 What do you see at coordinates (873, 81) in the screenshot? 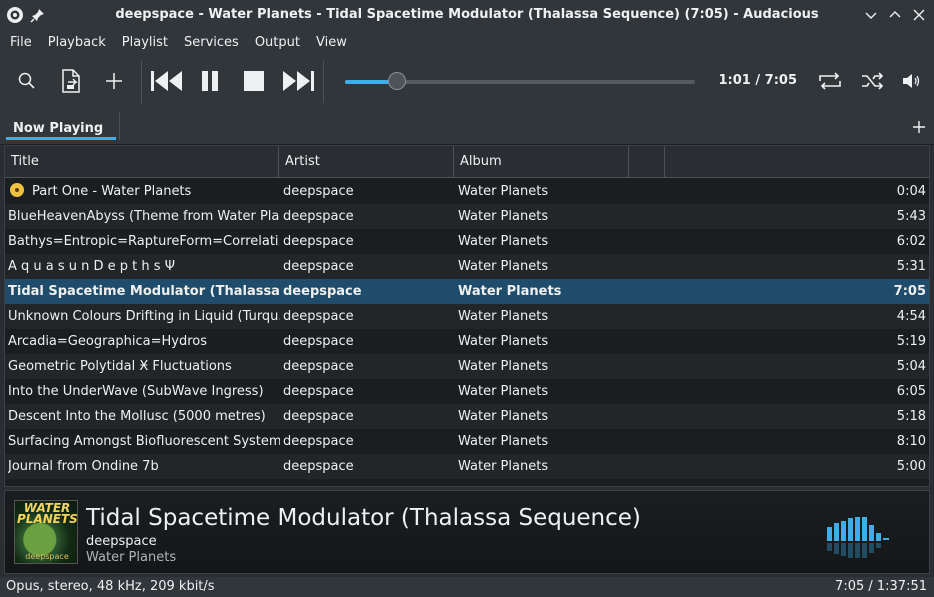
I see `shuffle-button` at bounding box center [873, 81].